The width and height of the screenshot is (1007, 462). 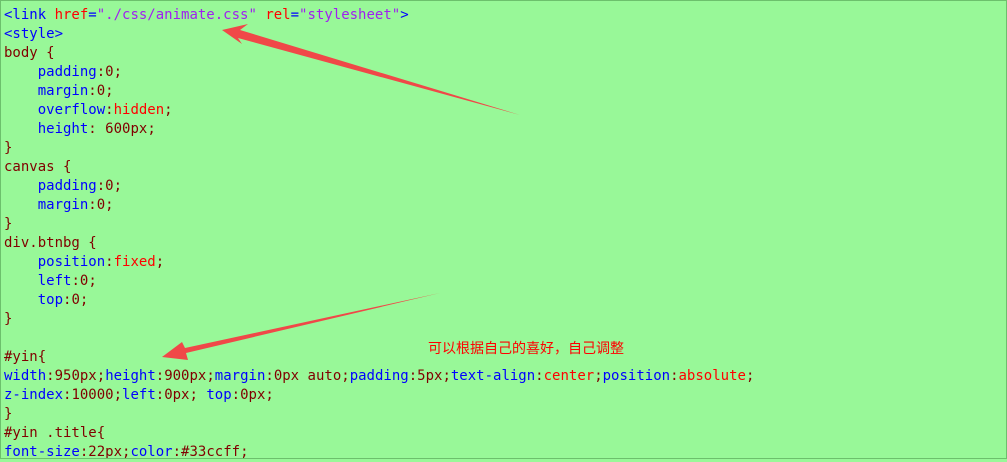 What do you see at coordinates (371, 69) in the screenshot?
I see `arrow-to-link-icon` at bounding box center [371, 69].